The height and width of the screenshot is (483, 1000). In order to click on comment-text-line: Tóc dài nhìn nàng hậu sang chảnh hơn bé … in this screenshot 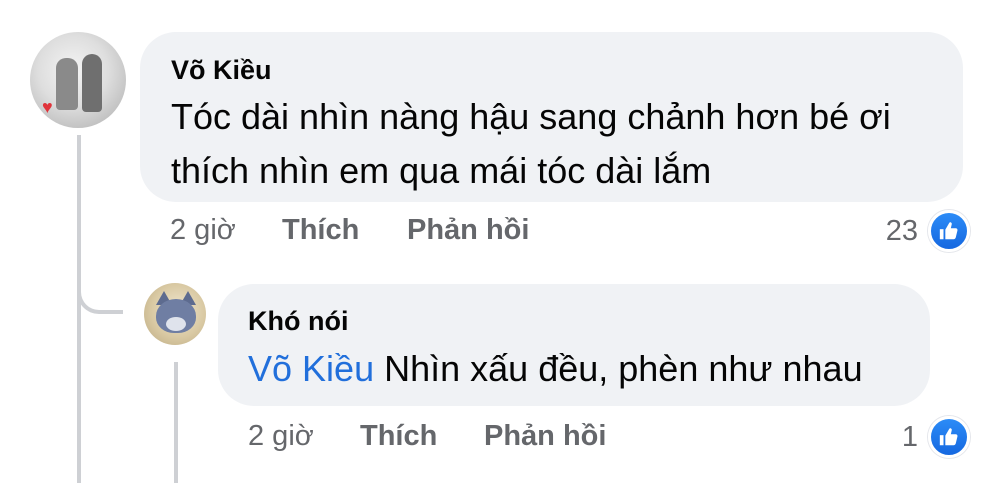, I will do `click(531, 116)`.